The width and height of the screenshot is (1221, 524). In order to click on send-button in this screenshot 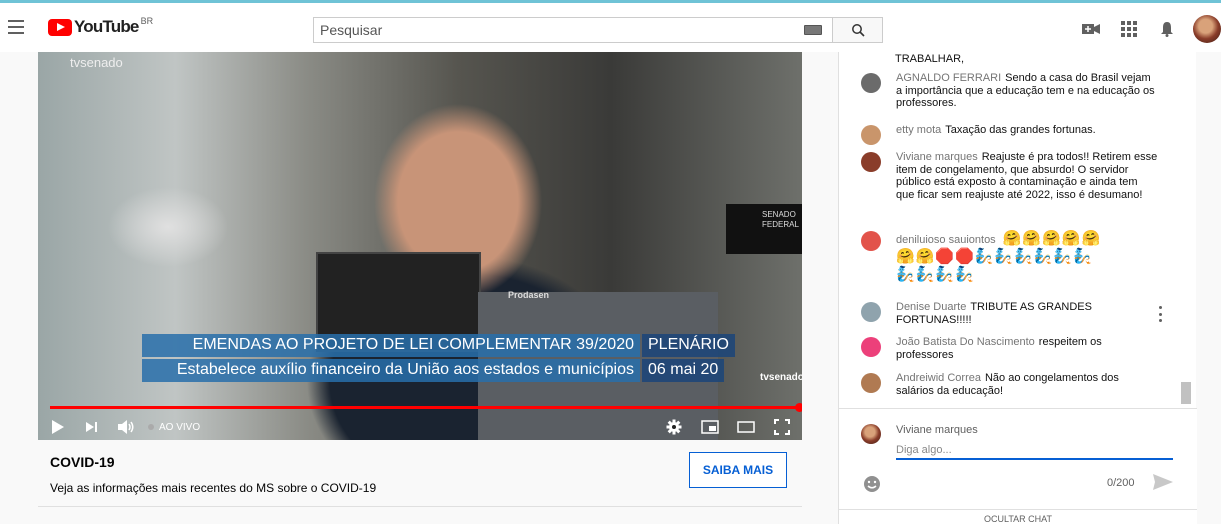, I will do `click(1164, 483)`.